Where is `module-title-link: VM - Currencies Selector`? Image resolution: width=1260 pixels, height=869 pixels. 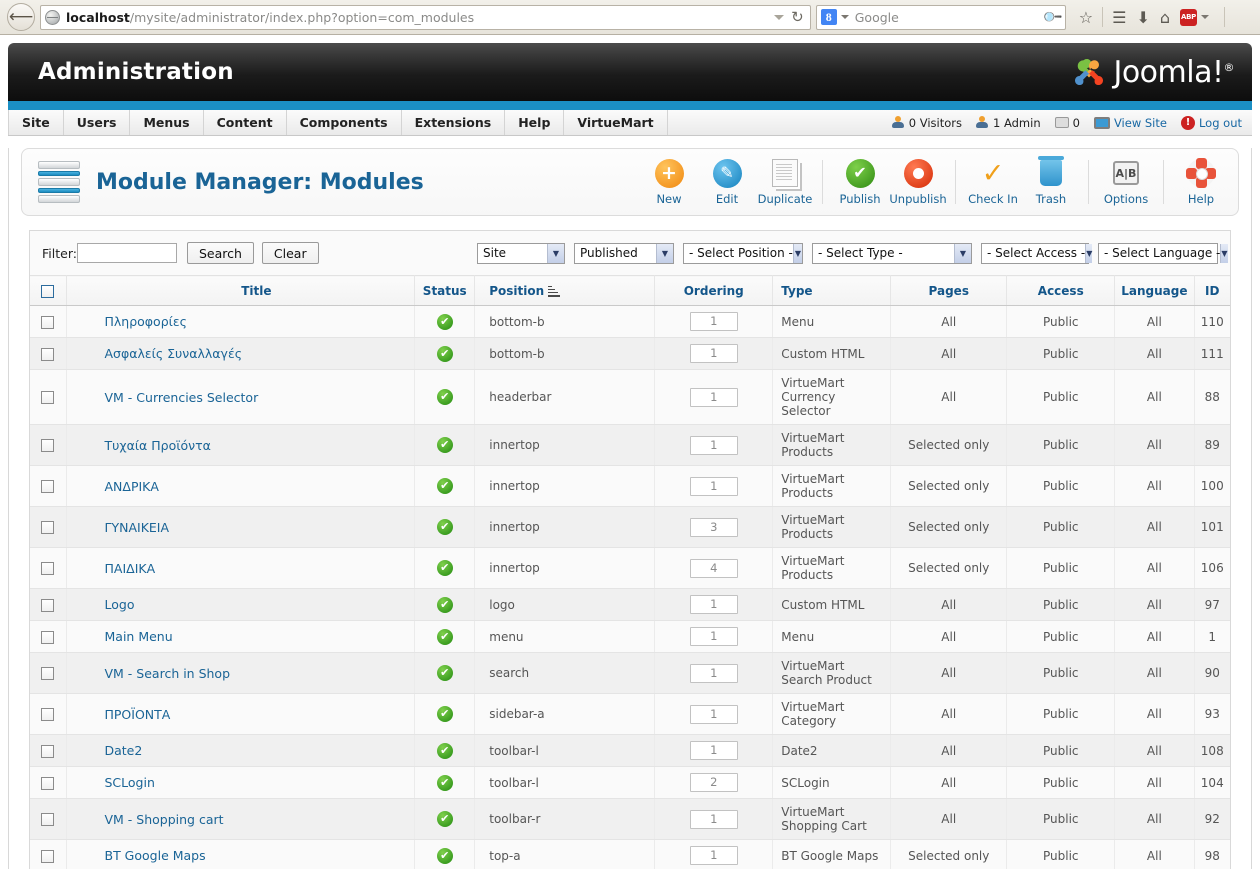
module-title-link: VM - Currencies Selector is located at coordinates (182, 397).